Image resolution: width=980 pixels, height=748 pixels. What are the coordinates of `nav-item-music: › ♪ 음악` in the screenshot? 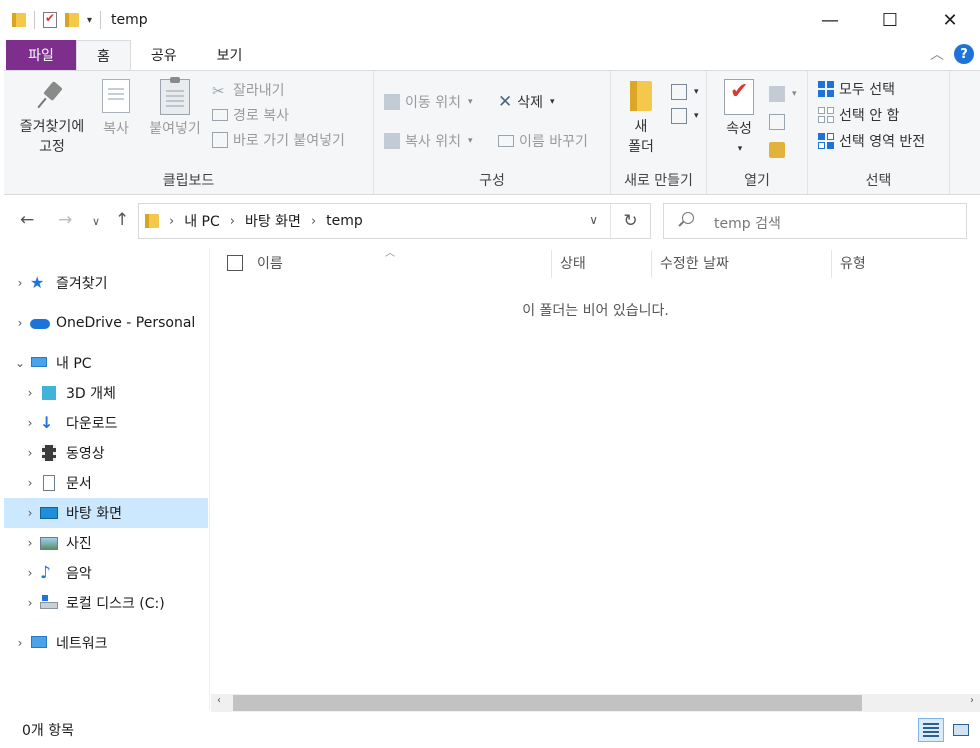 It's located at (106, 573).